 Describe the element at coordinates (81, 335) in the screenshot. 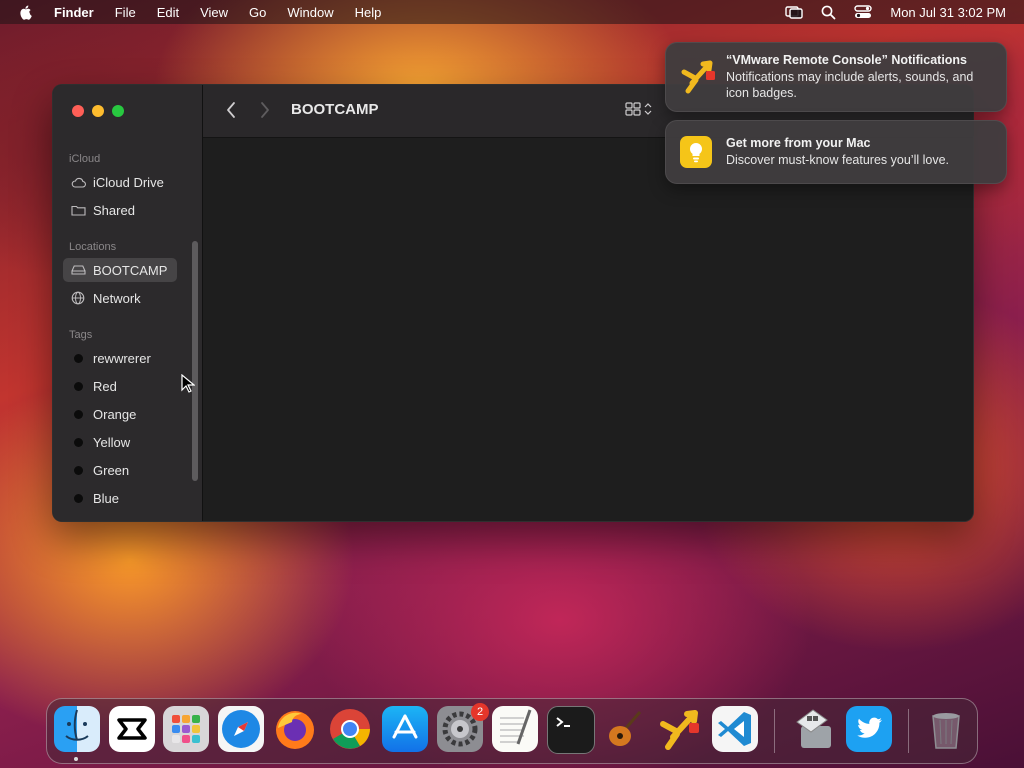

I see `sidebar-section-tags: Tags` at that location.